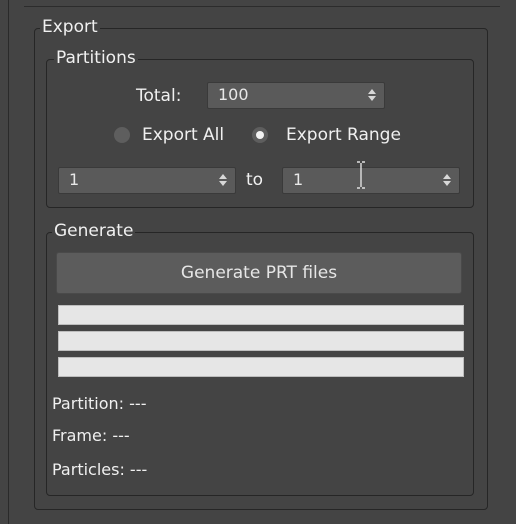 This screenshot has height=524, width=516. I want to click on export-all-radio, so click(122, 135).